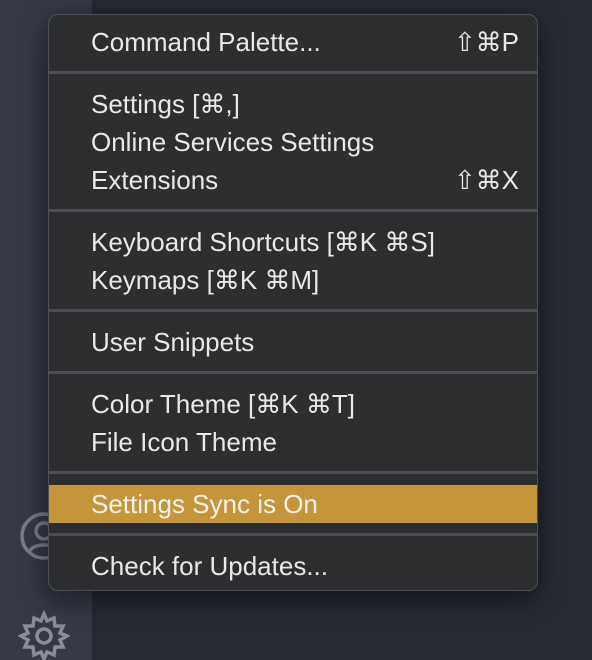 The image size is (592, 660). What do you see at coordinates (486, 180) in the screenshot?
I see `shortcut-label: ⇧⌘X` at bounding box center [486, 180].